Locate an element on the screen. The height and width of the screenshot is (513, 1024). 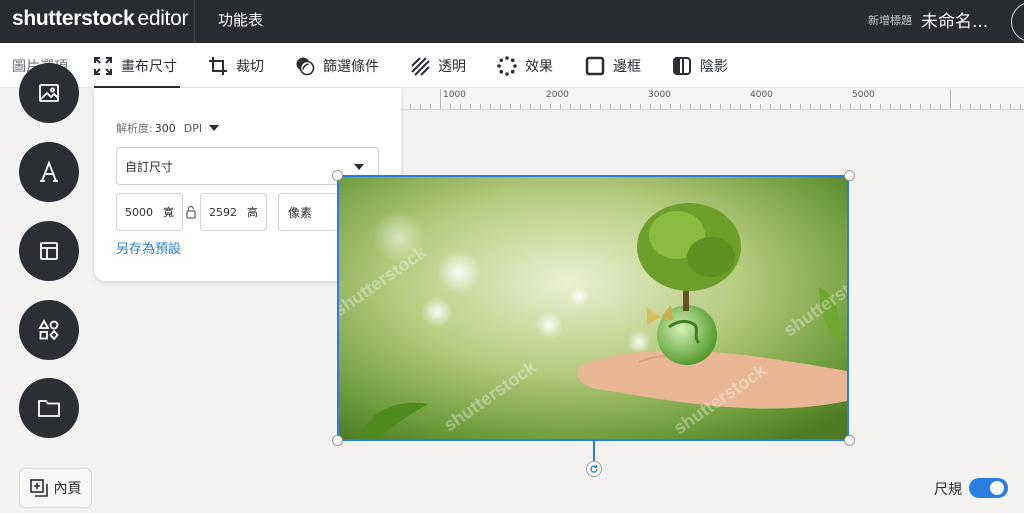
tool-bar: 圖片選項 畫布尺寸 裁切 篩選條件 透明 效果 is located at coordinates (512, 65).